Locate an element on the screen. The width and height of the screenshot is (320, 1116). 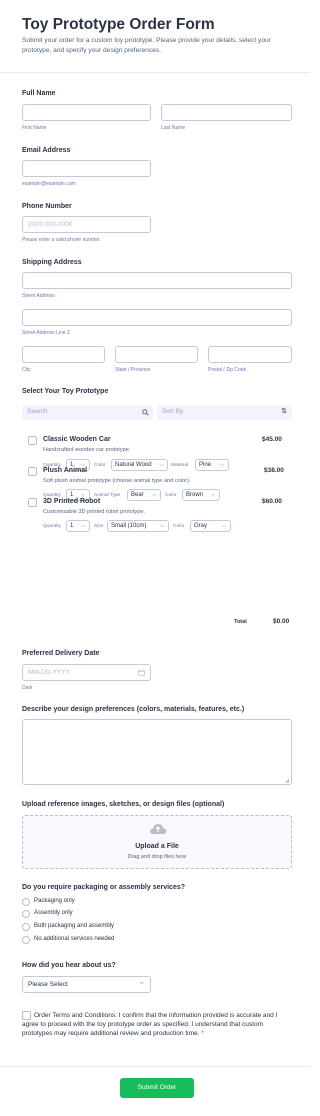
sort-by-select: Sort By ⇅ is located at coordinates (224, 412).